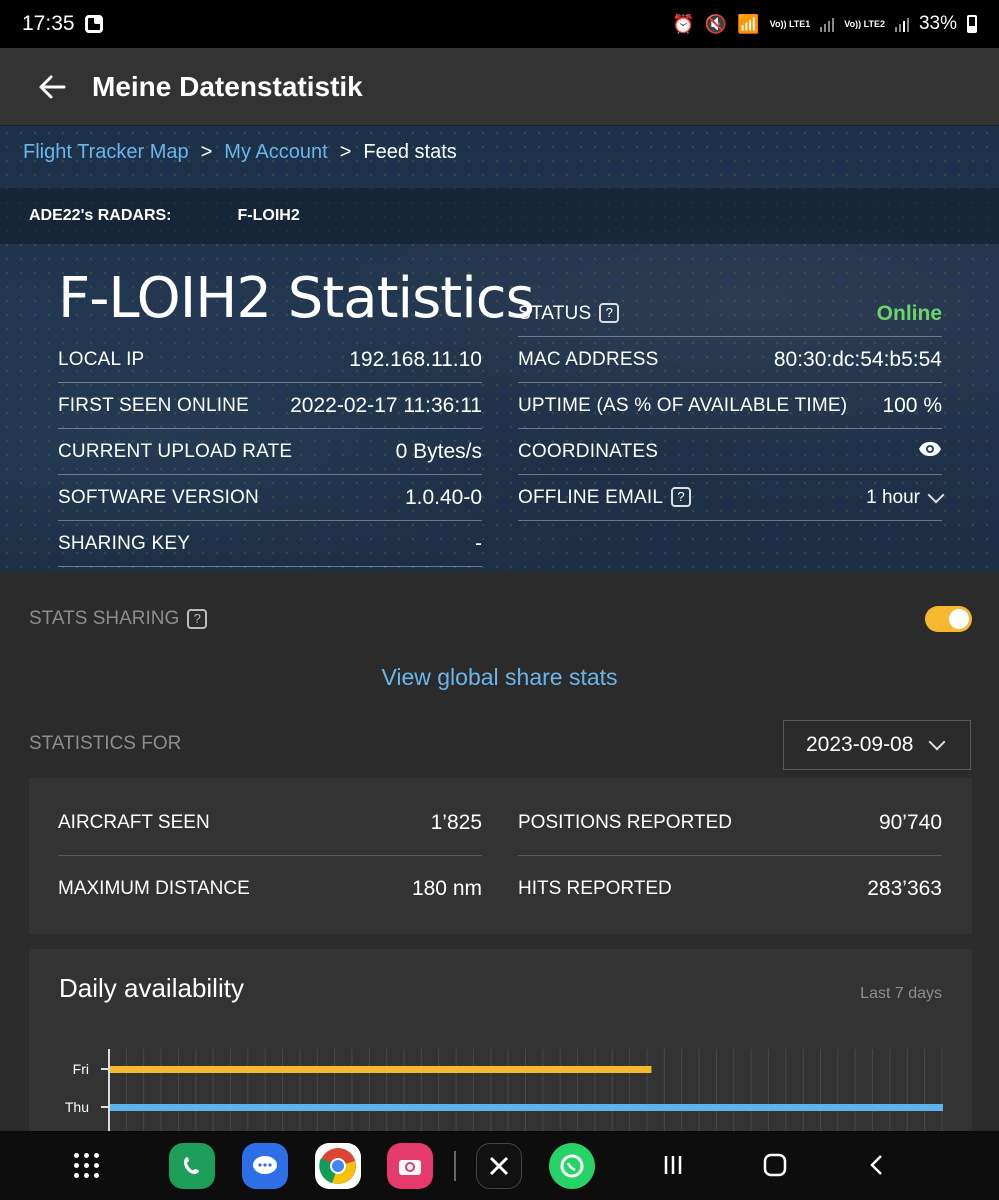  I want to click on status-label: STATUS, so click(555, 313).